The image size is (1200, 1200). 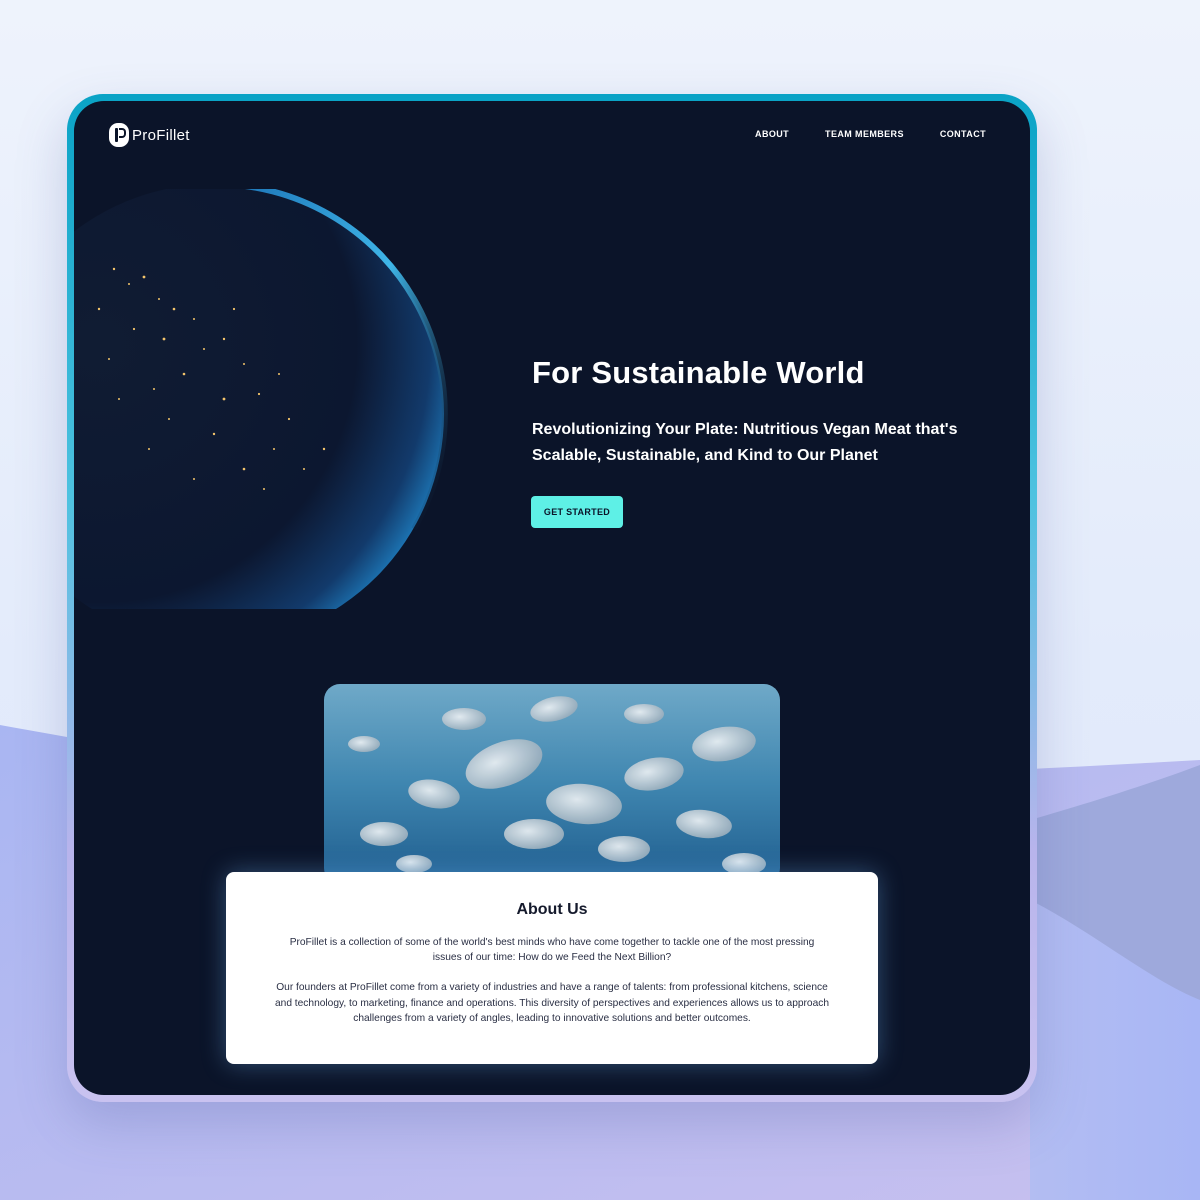 I want to click on brand-name: ProFillet, so click(x=161, y=135).